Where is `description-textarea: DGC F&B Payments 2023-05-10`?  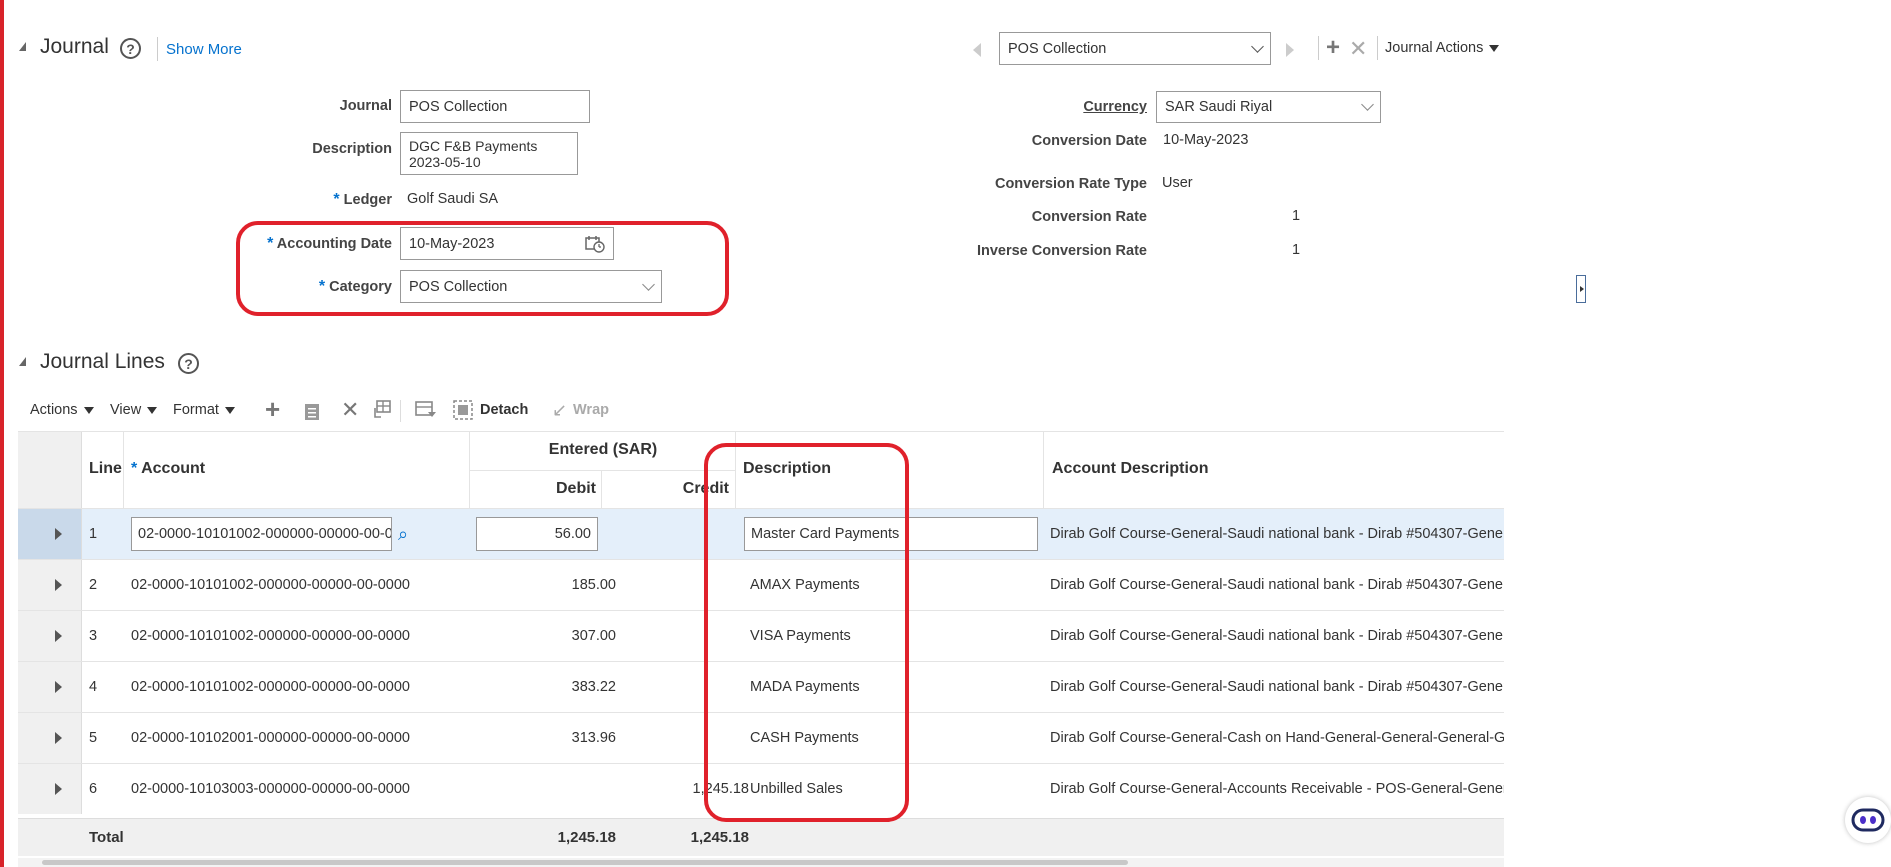 description-textarea: DGC F&B Payments 2023-05-10 is located at coordinates (489, 153).